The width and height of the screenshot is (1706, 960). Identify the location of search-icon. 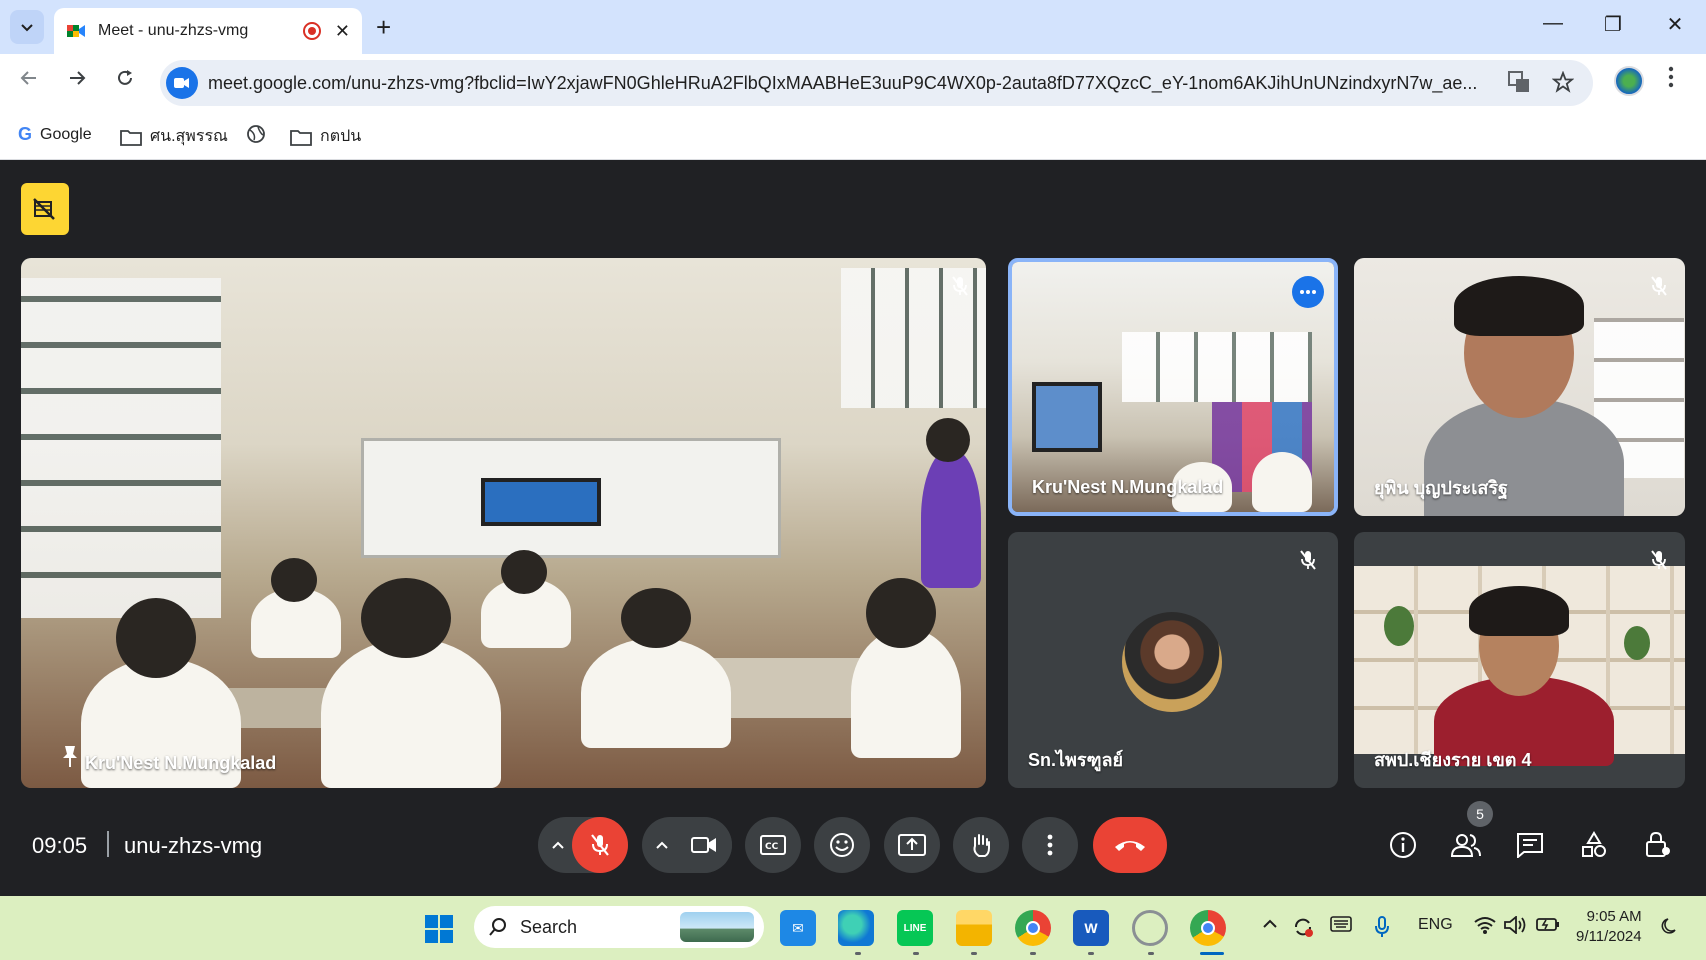
(497, 927).